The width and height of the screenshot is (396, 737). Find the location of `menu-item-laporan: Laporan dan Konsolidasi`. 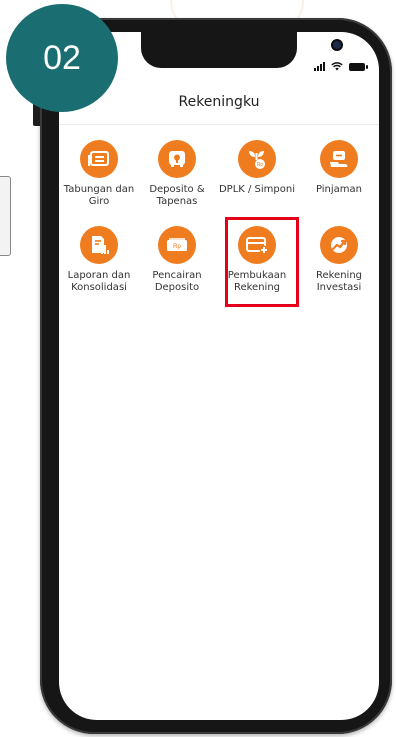

menu-item-laporan: Laporan dan Konsolidasi is located at coordinates (100, 260).